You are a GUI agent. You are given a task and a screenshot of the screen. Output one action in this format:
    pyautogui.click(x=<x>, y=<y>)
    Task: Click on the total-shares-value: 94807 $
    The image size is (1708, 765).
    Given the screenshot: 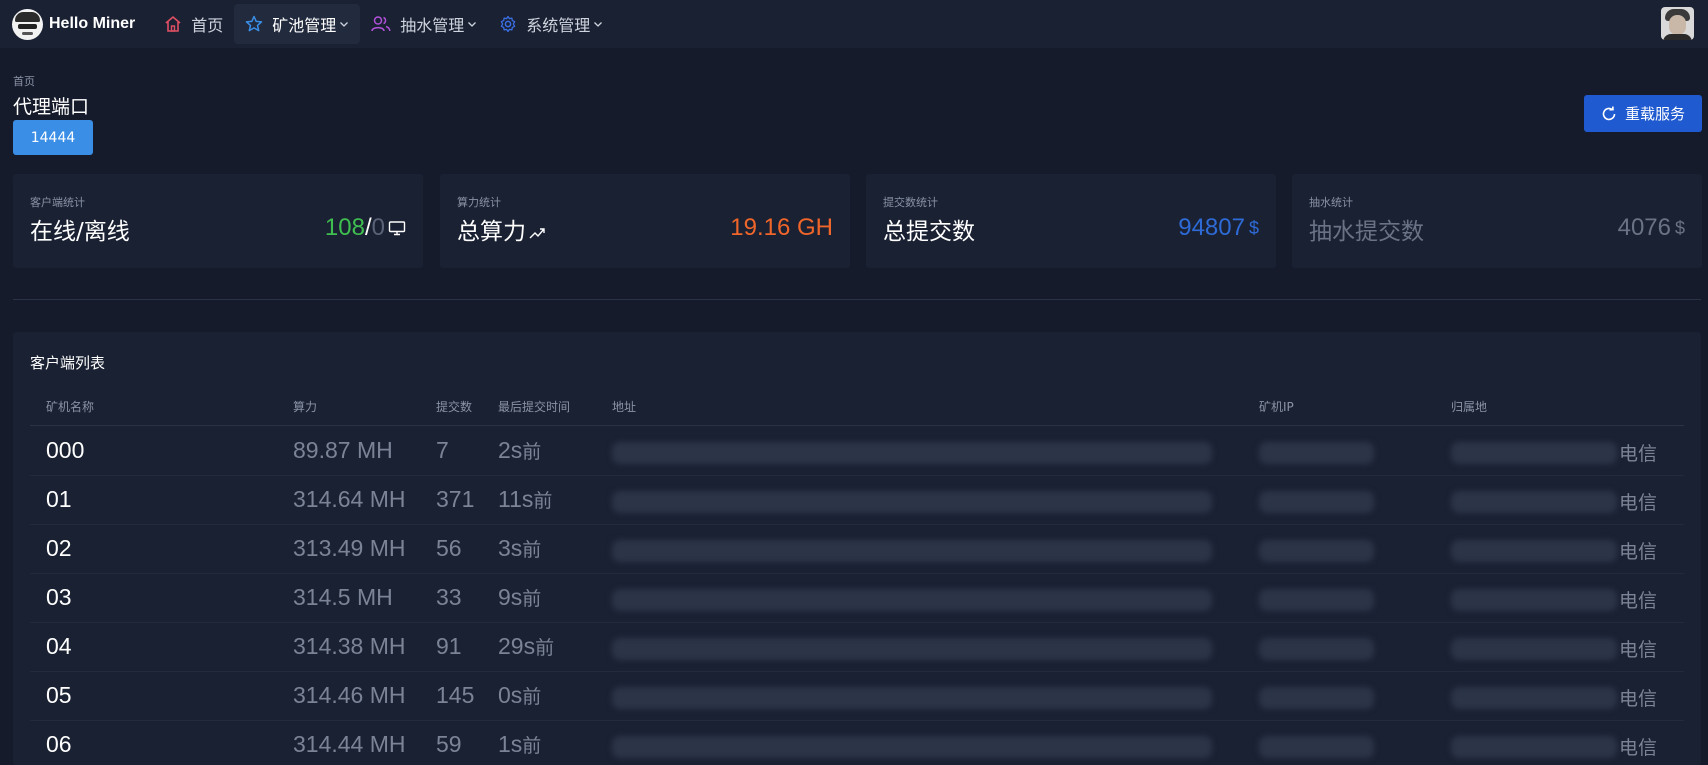 What is the action you would take?
    pyautogui.click(x=1218, y=228)
    